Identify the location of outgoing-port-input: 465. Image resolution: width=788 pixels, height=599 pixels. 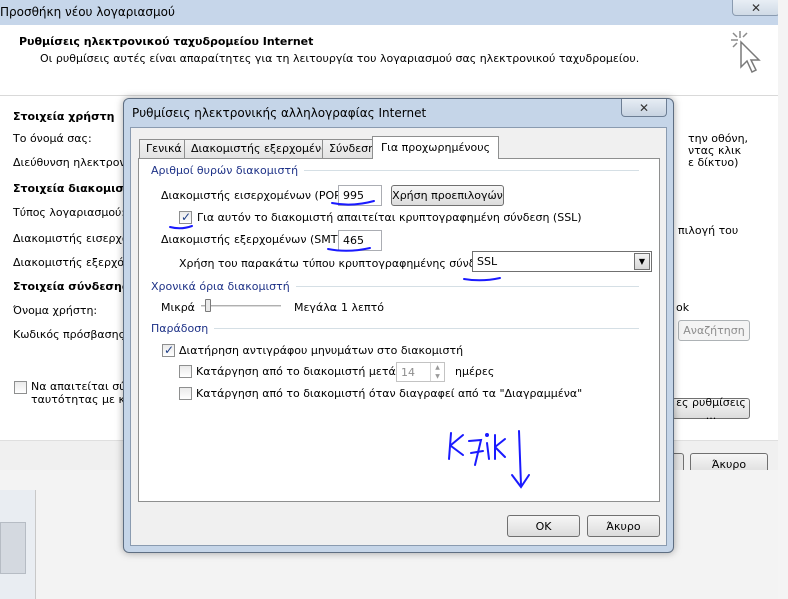
(360, 240).